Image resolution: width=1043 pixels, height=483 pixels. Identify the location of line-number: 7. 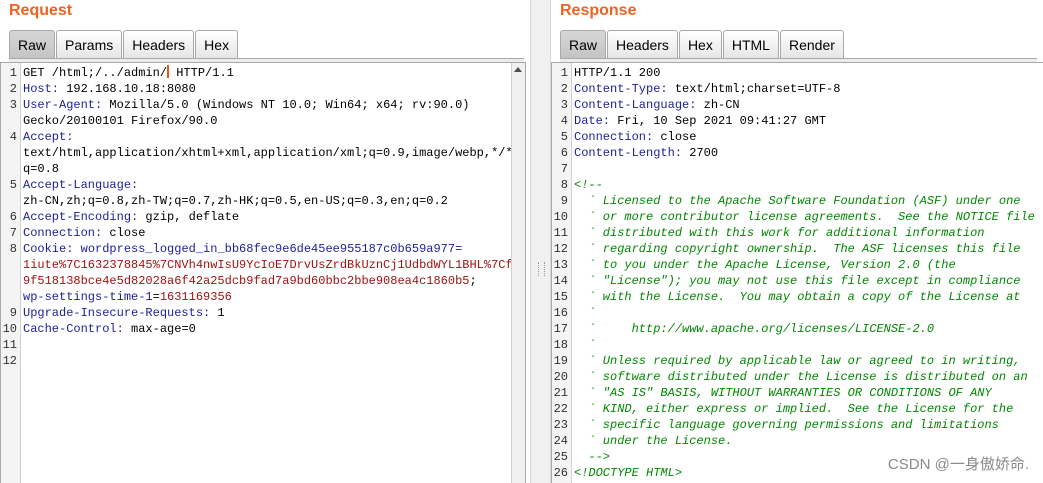
(13, 233).